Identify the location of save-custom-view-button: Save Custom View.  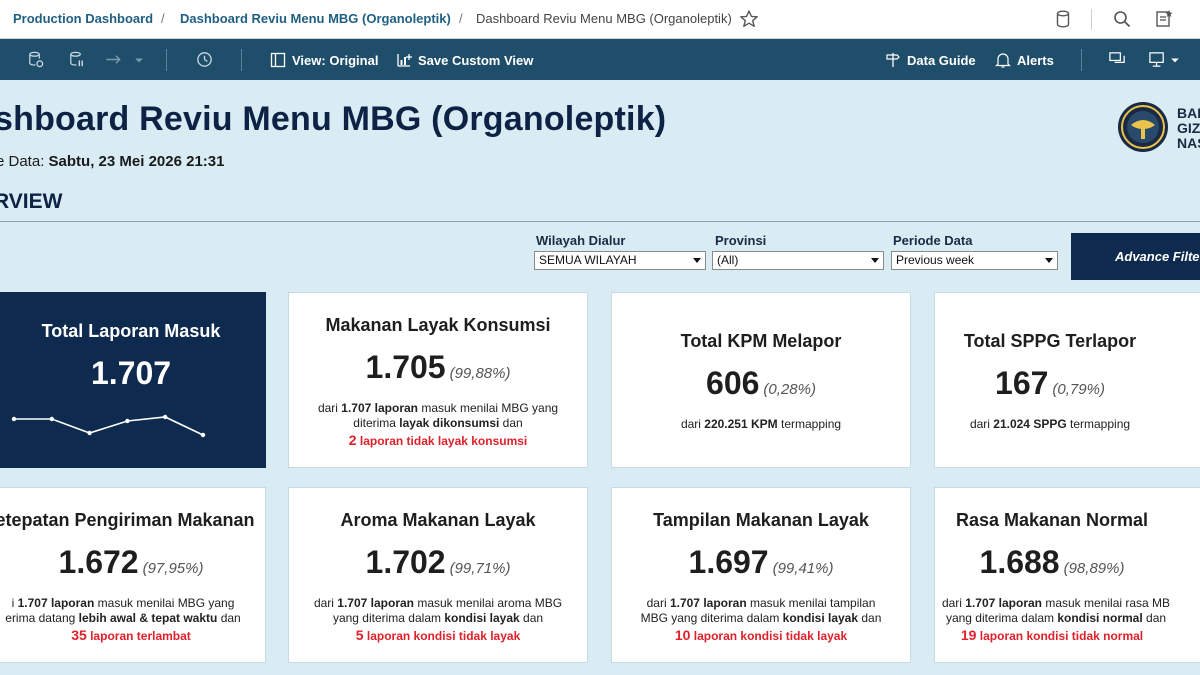
(464, 60).